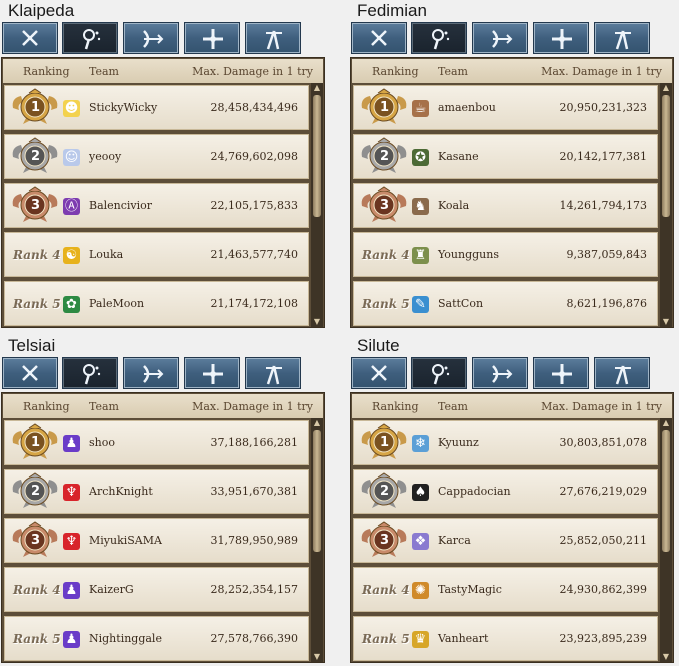  I want to click on ranking-row: Rank 5 ♛ Vanheart 23,923,895,239, so click(505, 638).